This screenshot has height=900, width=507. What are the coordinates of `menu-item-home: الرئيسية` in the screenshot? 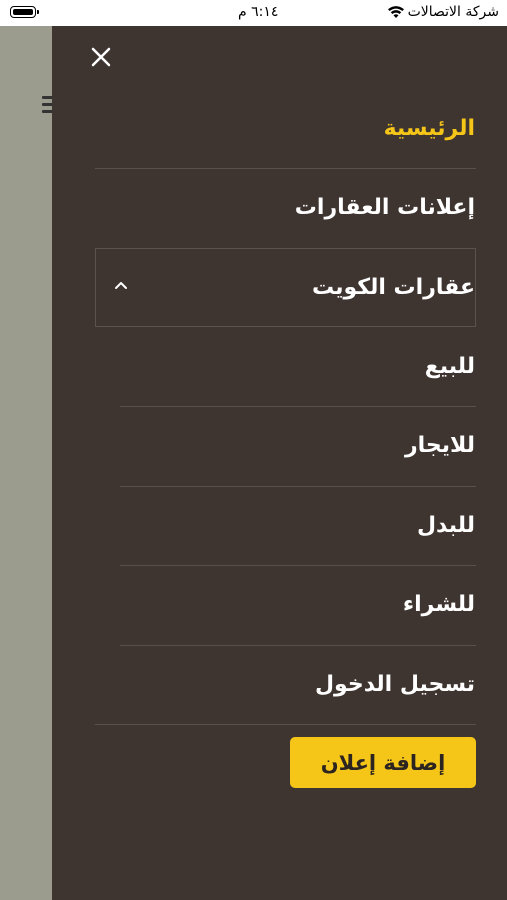 It's located at (429, 128).